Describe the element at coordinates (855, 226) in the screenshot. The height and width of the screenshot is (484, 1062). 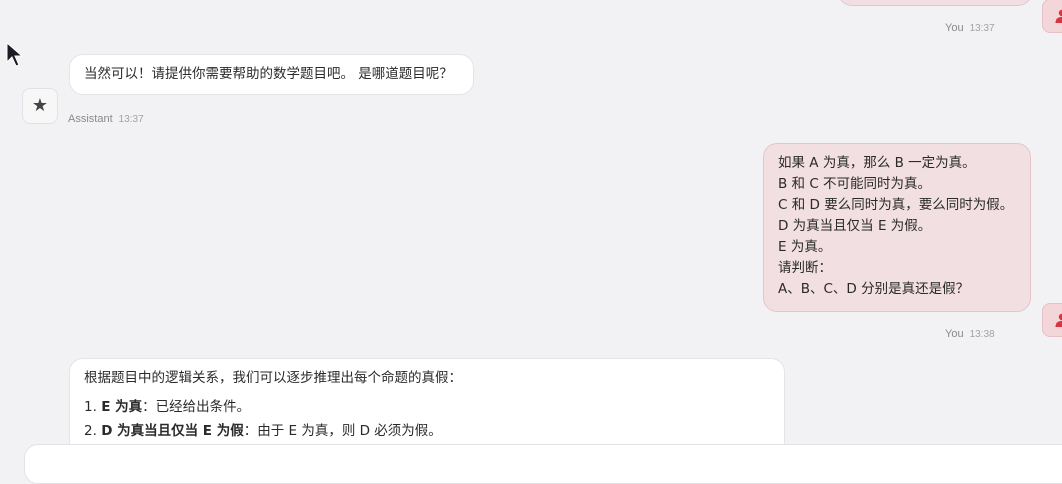
I see `message-line: D 为真当且仅当 E 为假。` at that location.